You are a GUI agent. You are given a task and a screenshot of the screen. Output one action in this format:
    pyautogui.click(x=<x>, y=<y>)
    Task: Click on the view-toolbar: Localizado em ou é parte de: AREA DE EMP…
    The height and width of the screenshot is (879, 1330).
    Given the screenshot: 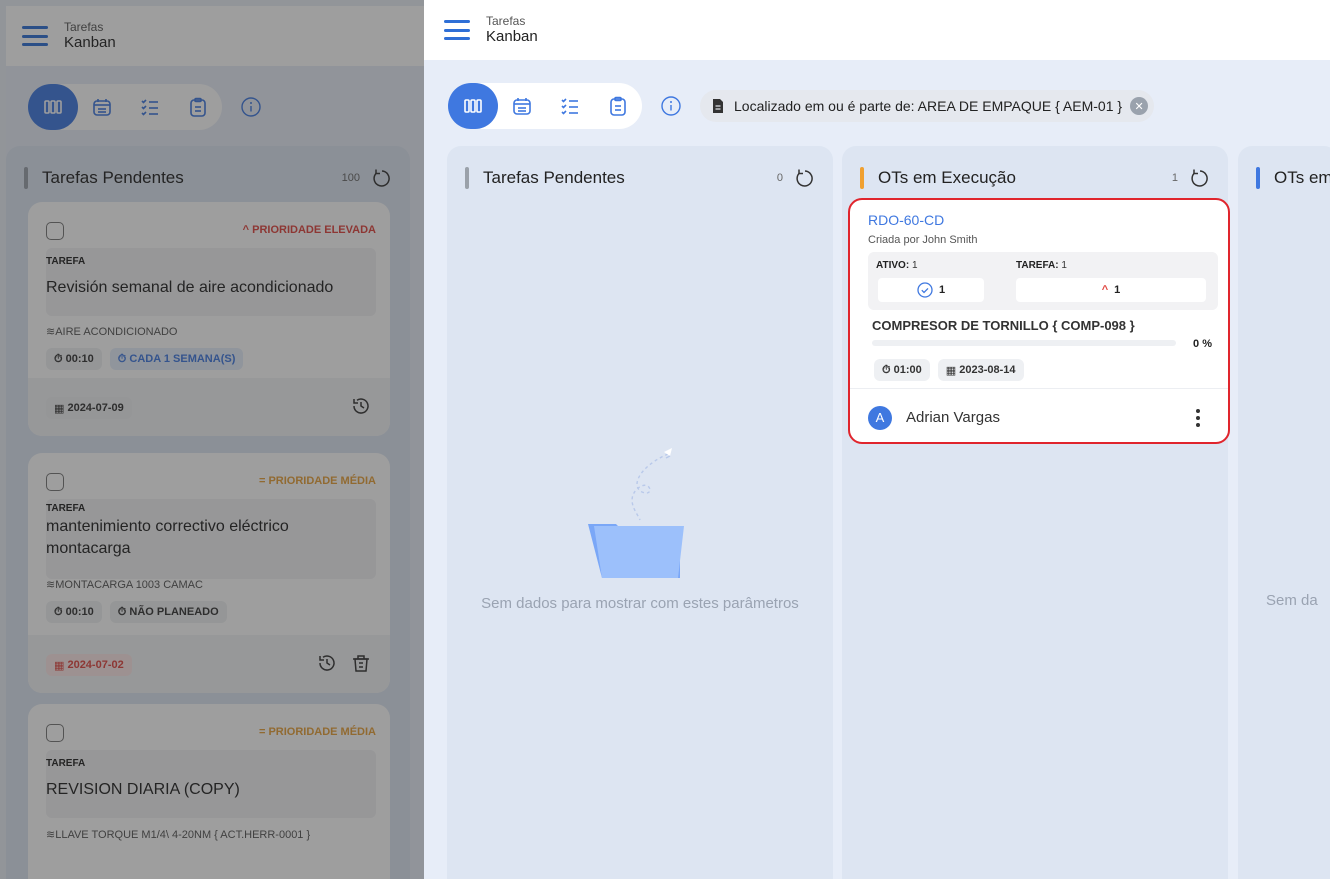 What is the action you would take?
    pyautogui.click(x=801, y=106)
    